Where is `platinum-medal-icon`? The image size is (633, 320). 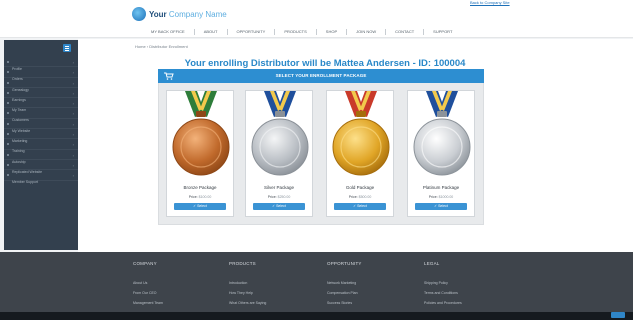 platinum-medal-icon is located at coordinates (442, 133).